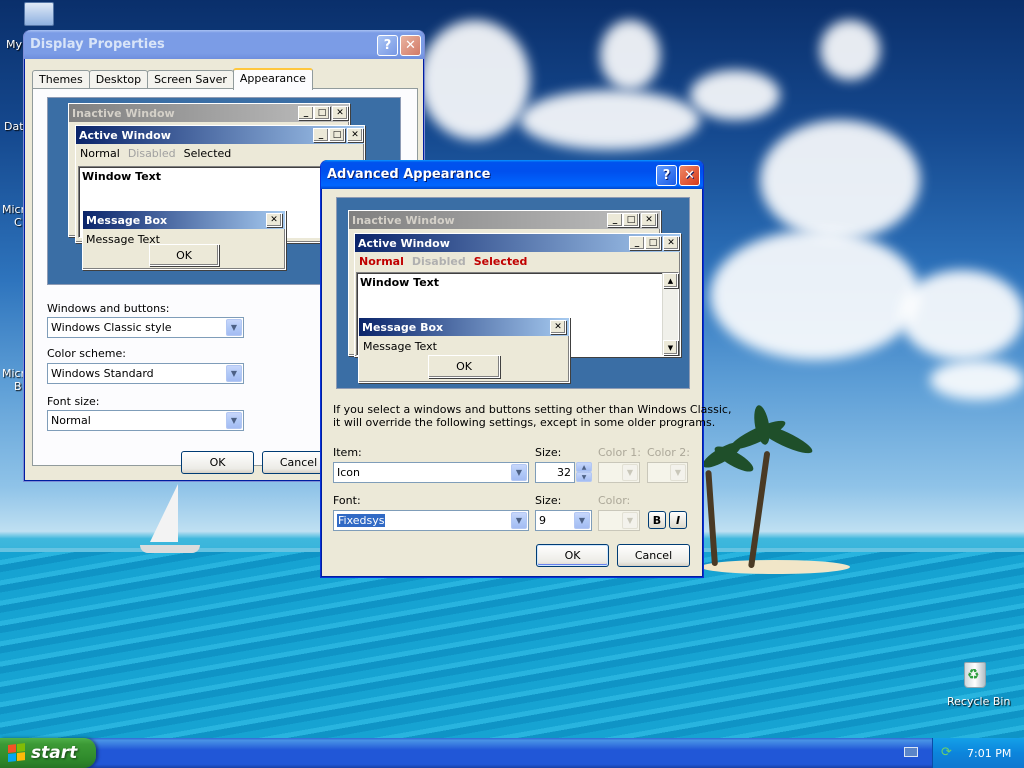 The width and height of the screenshot is (1024, 768). I want to click on taskbar: start ⟳ 7:01 PM, so click(512, 753).